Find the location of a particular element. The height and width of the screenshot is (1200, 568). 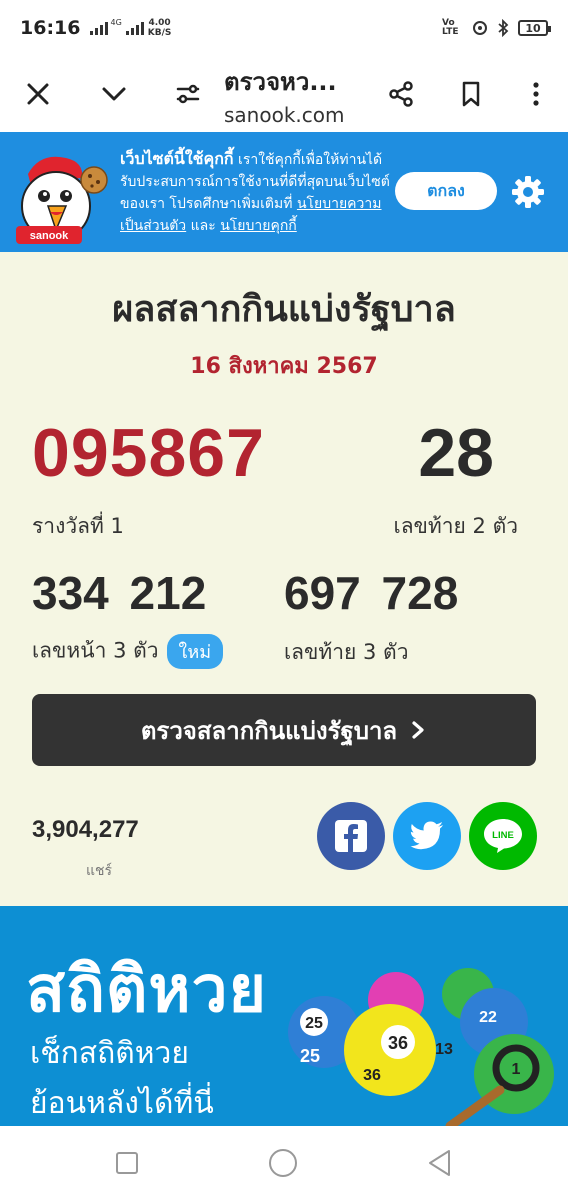

last-3-digits-number: 697 728 is located at coordinates (371, 593).